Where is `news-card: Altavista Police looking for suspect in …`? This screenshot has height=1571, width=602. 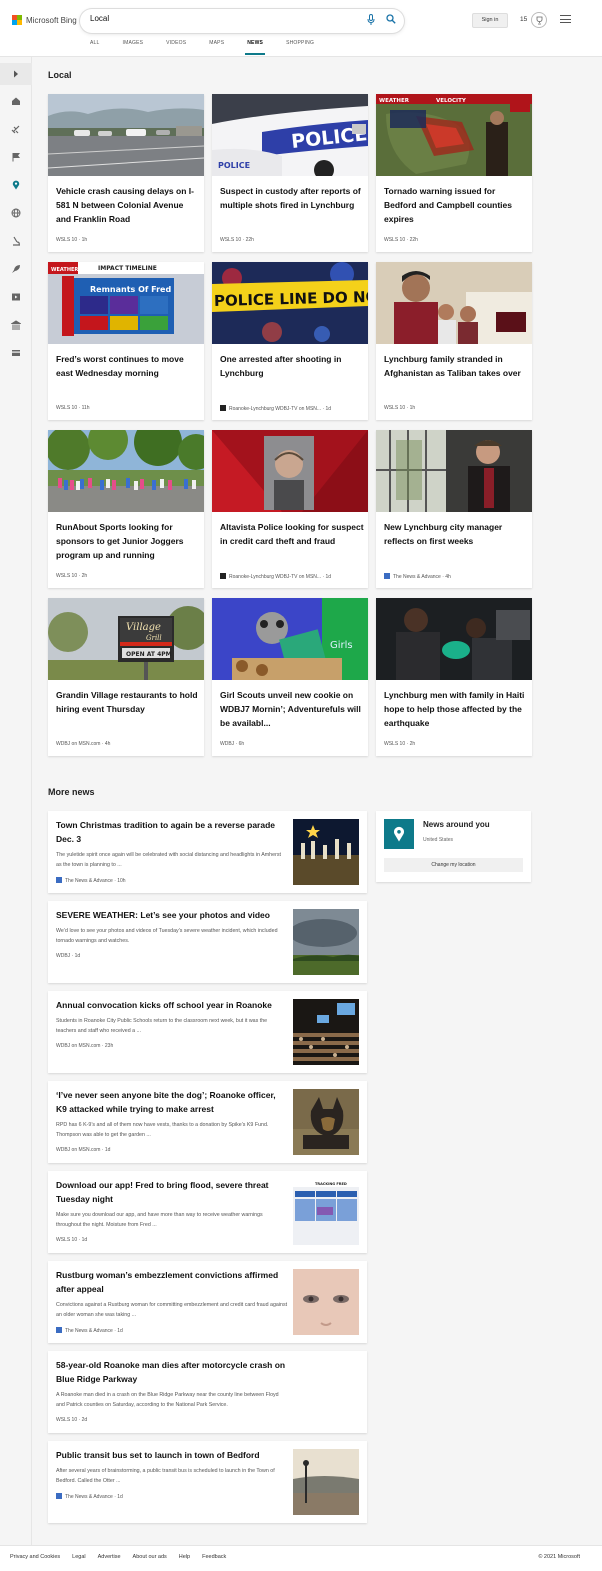 news-card: Altavista Police looking for suspect in … is located at coordinates (290, 509).